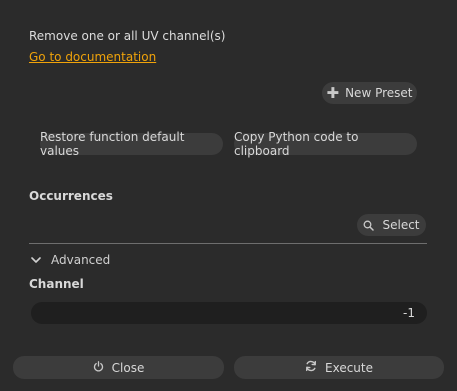  I want to click on power-icon, so click(98, 367).